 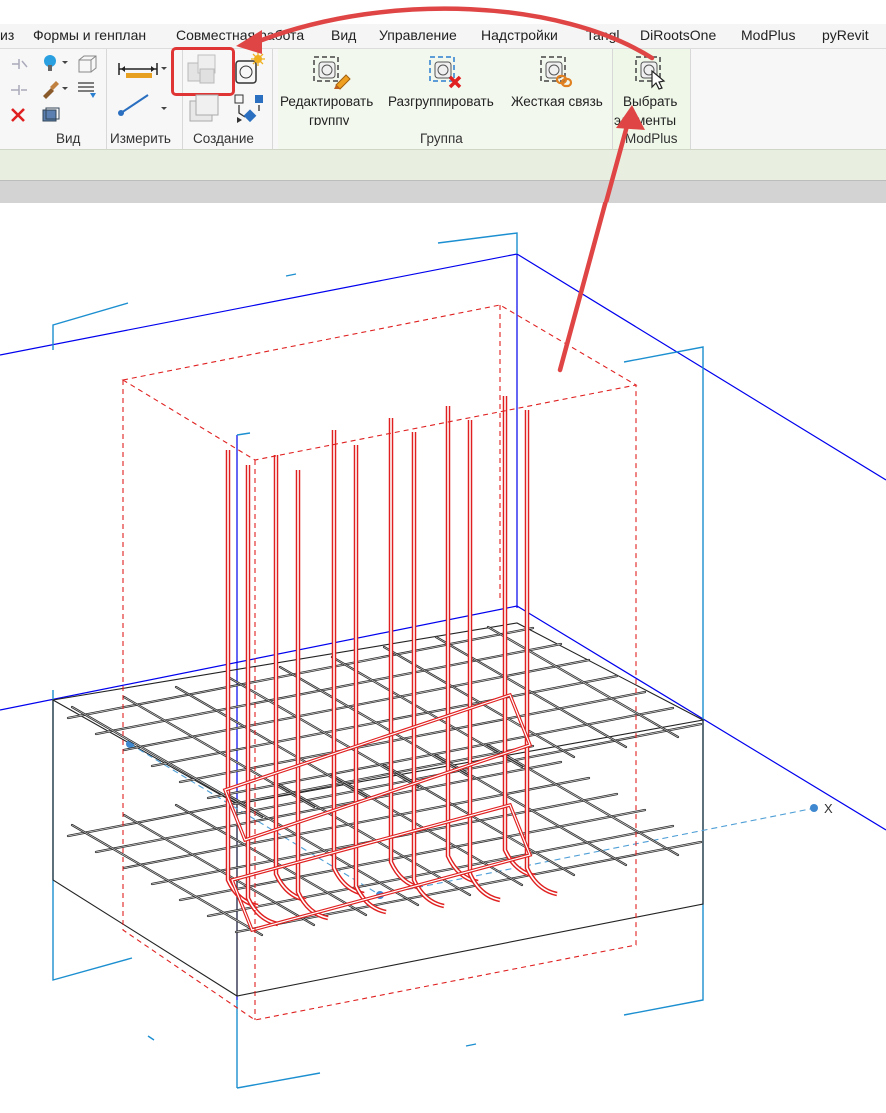 What do you see at coordinates (814, 808) in the screenshot?
I see `axis-endpoint` at bounding box center [814, 808].